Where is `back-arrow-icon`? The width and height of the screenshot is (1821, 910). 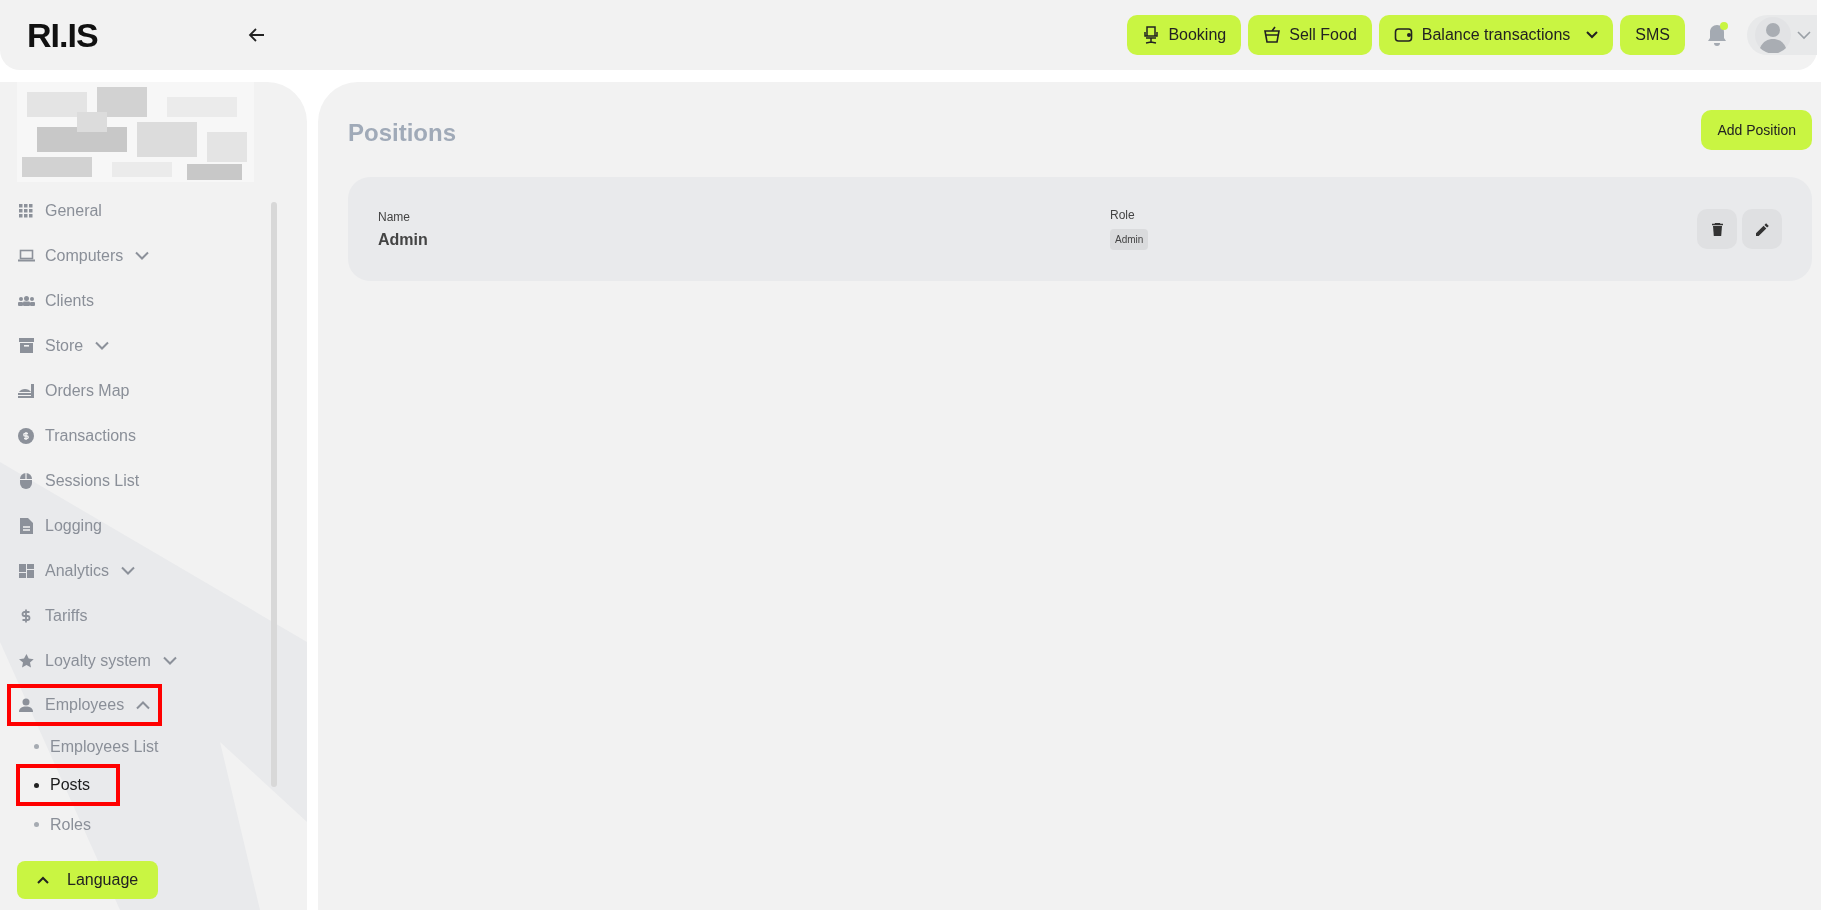
back-arrow-icon is located at coordinates (256, 35).